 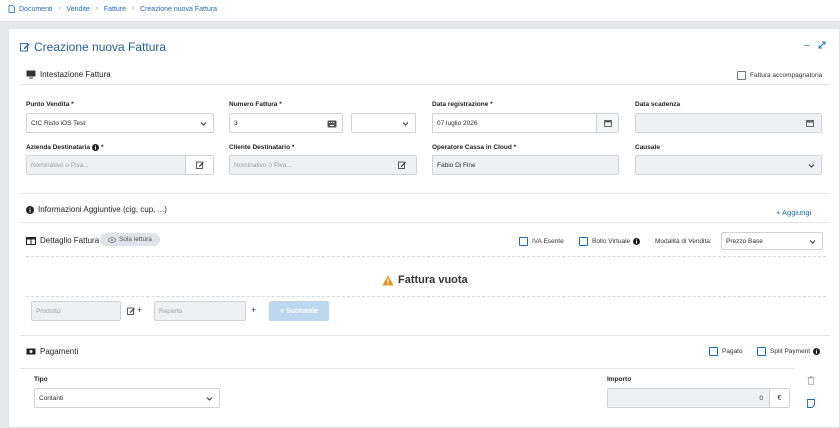 What do you see at coordinates (619, 379) in the screenshot?
I see `importo-label: Importo` at bounding box center [619, 379].